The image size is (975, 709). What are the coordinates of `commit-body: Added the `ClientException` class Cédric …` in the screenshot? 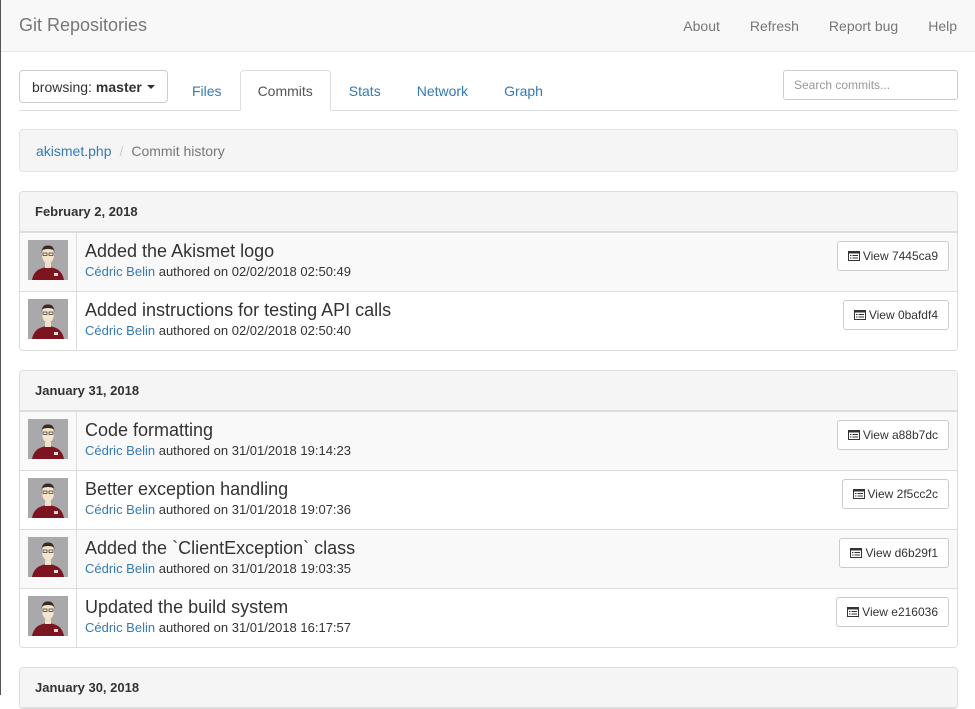 It's located at (517, 559).